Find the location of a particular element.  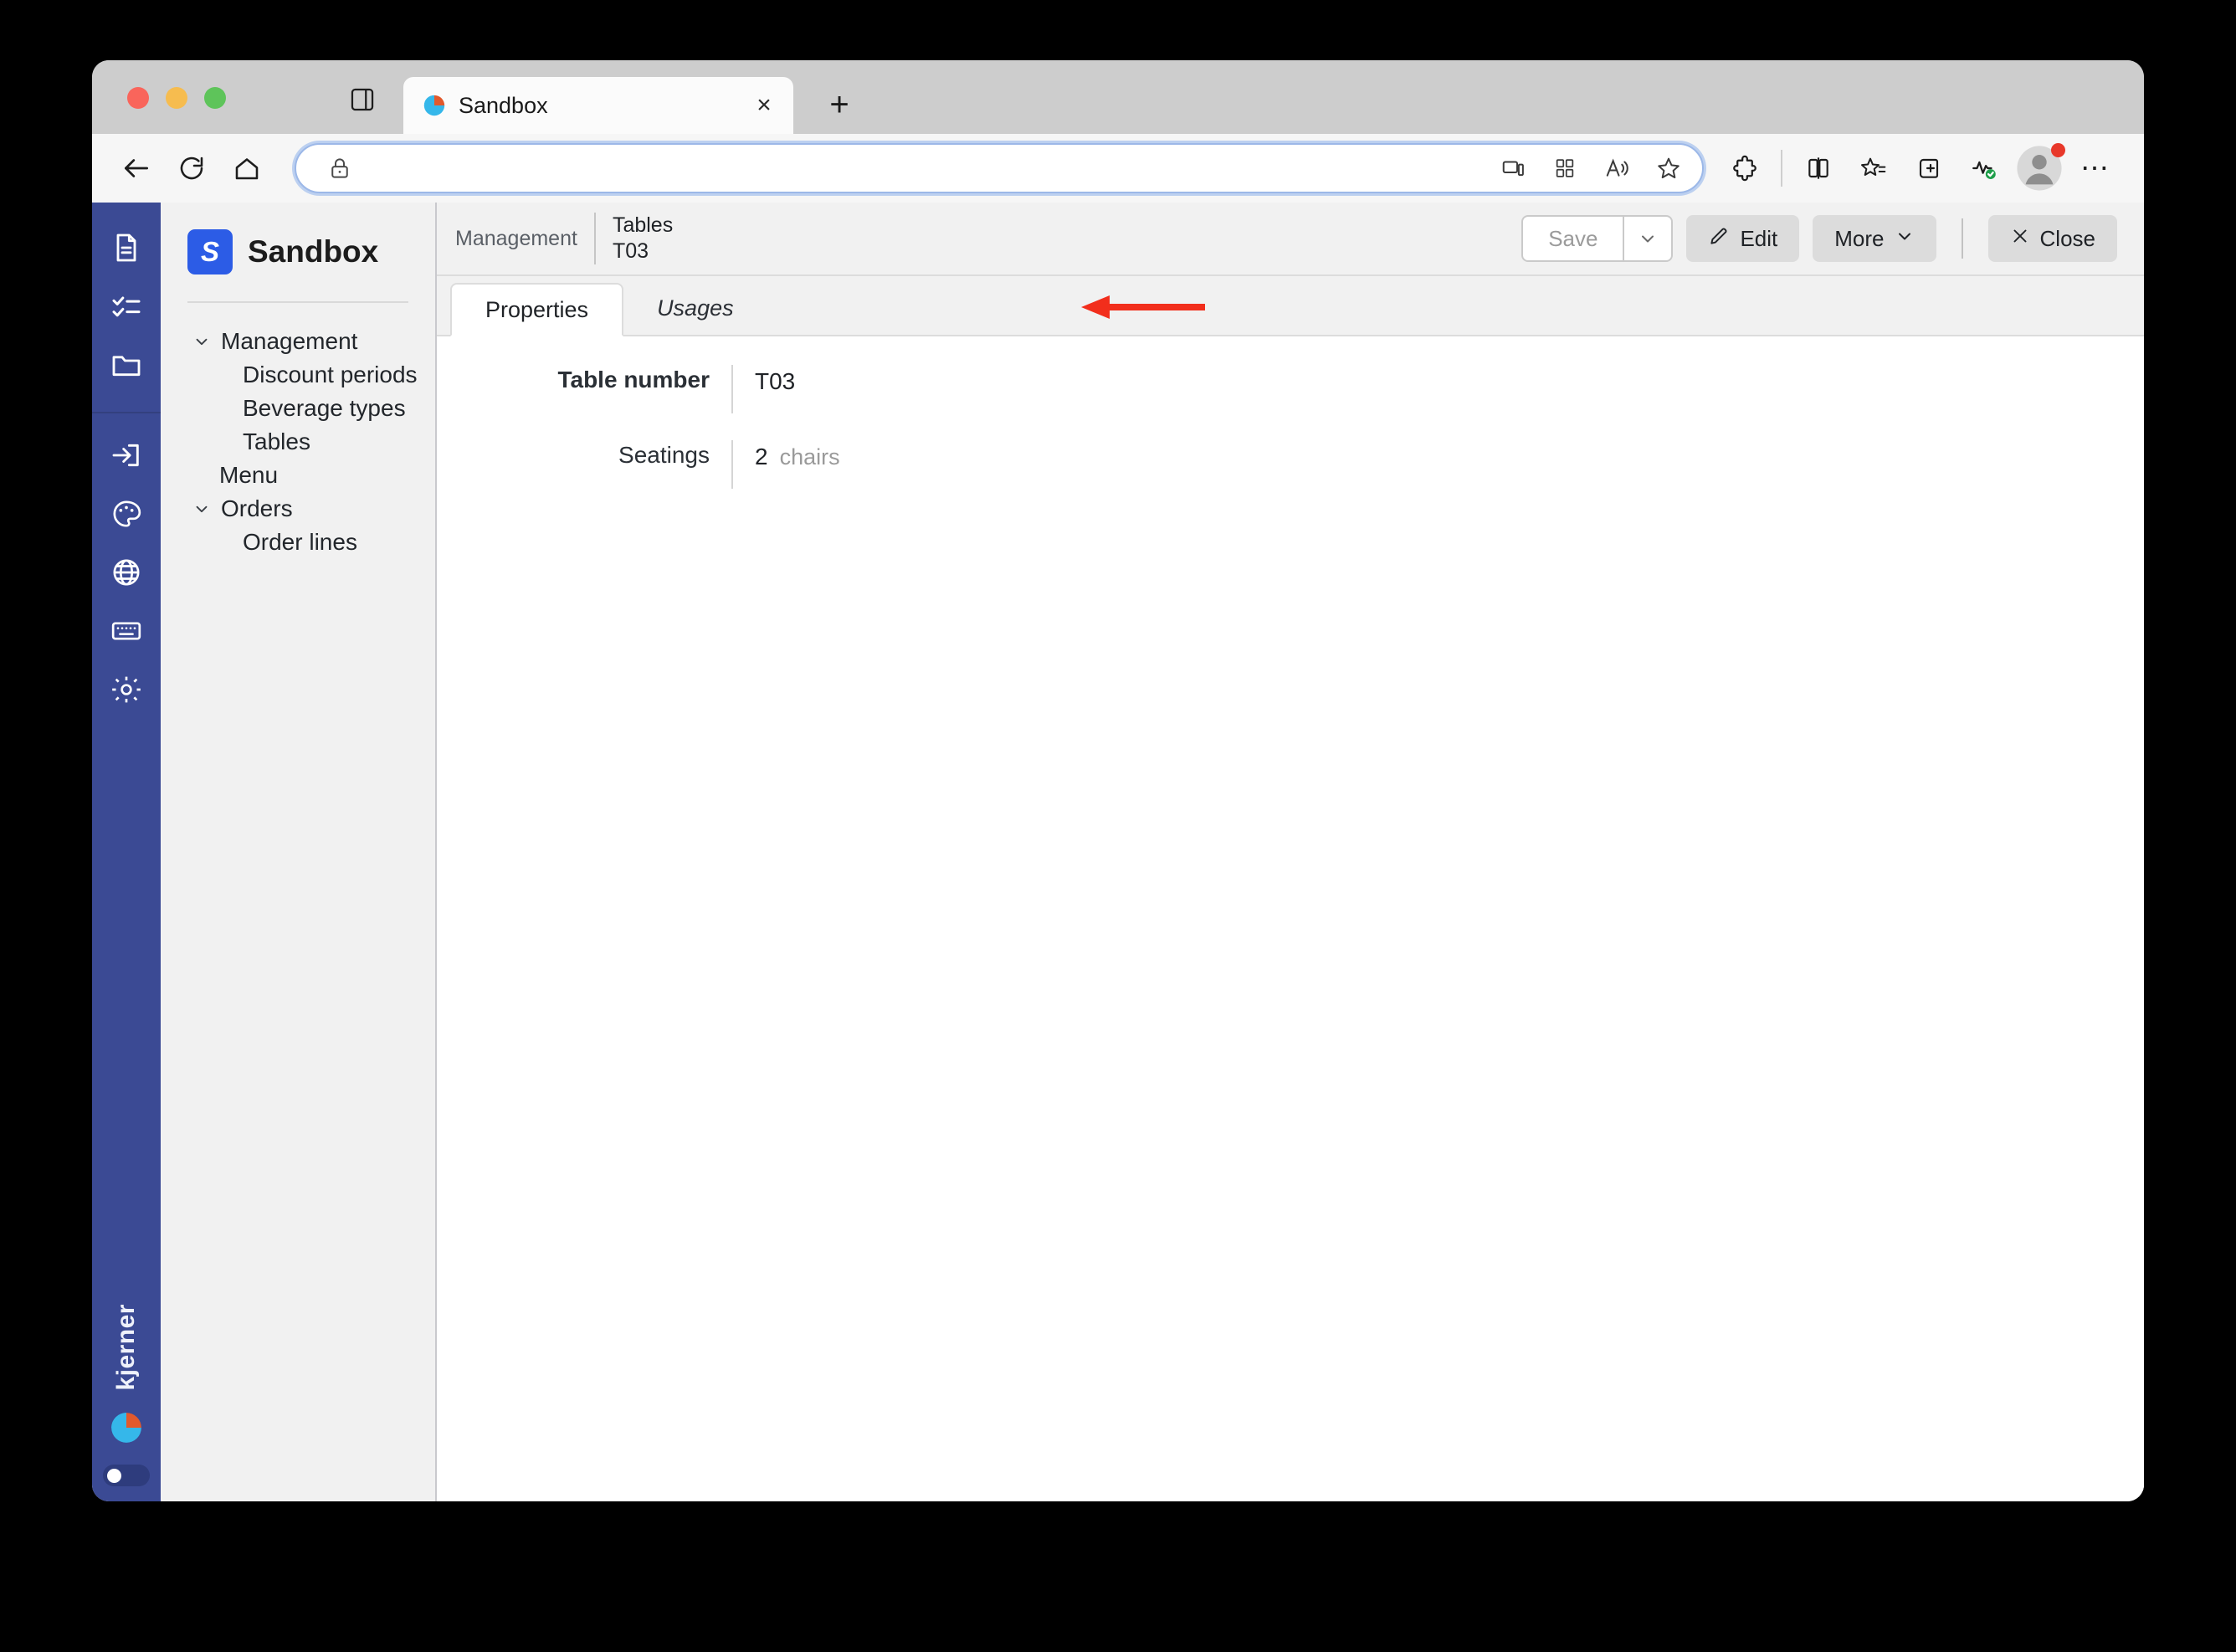

profile-notification-badge is located at coordinates (2058, 150).